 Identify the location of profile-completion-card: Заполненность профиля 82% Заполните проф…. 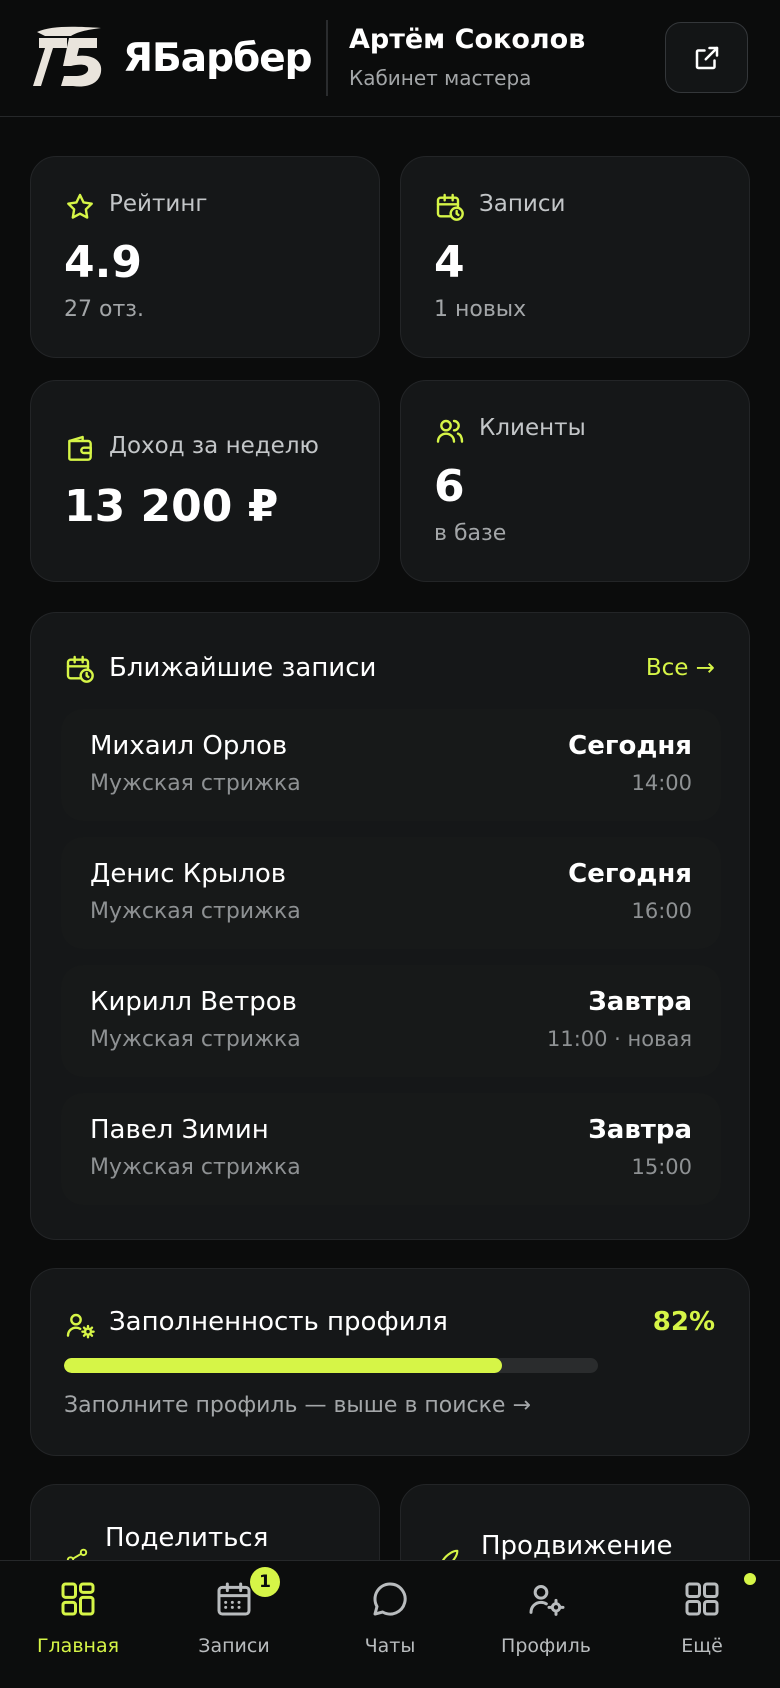
(390, 1362).